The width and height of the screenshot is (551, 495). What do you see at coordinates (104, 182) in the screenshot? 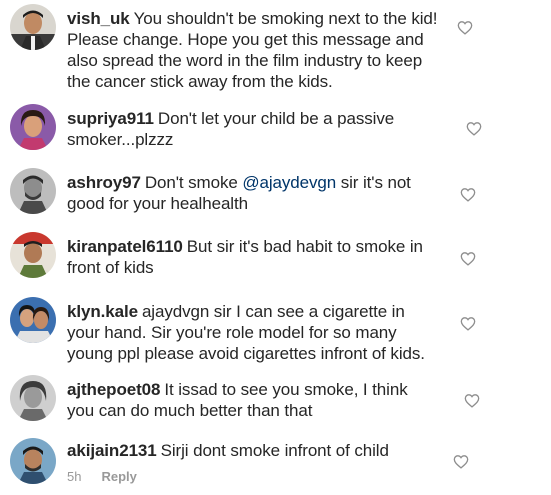
I see `comment-username: ashroy97` at bounding box center [104, 182].